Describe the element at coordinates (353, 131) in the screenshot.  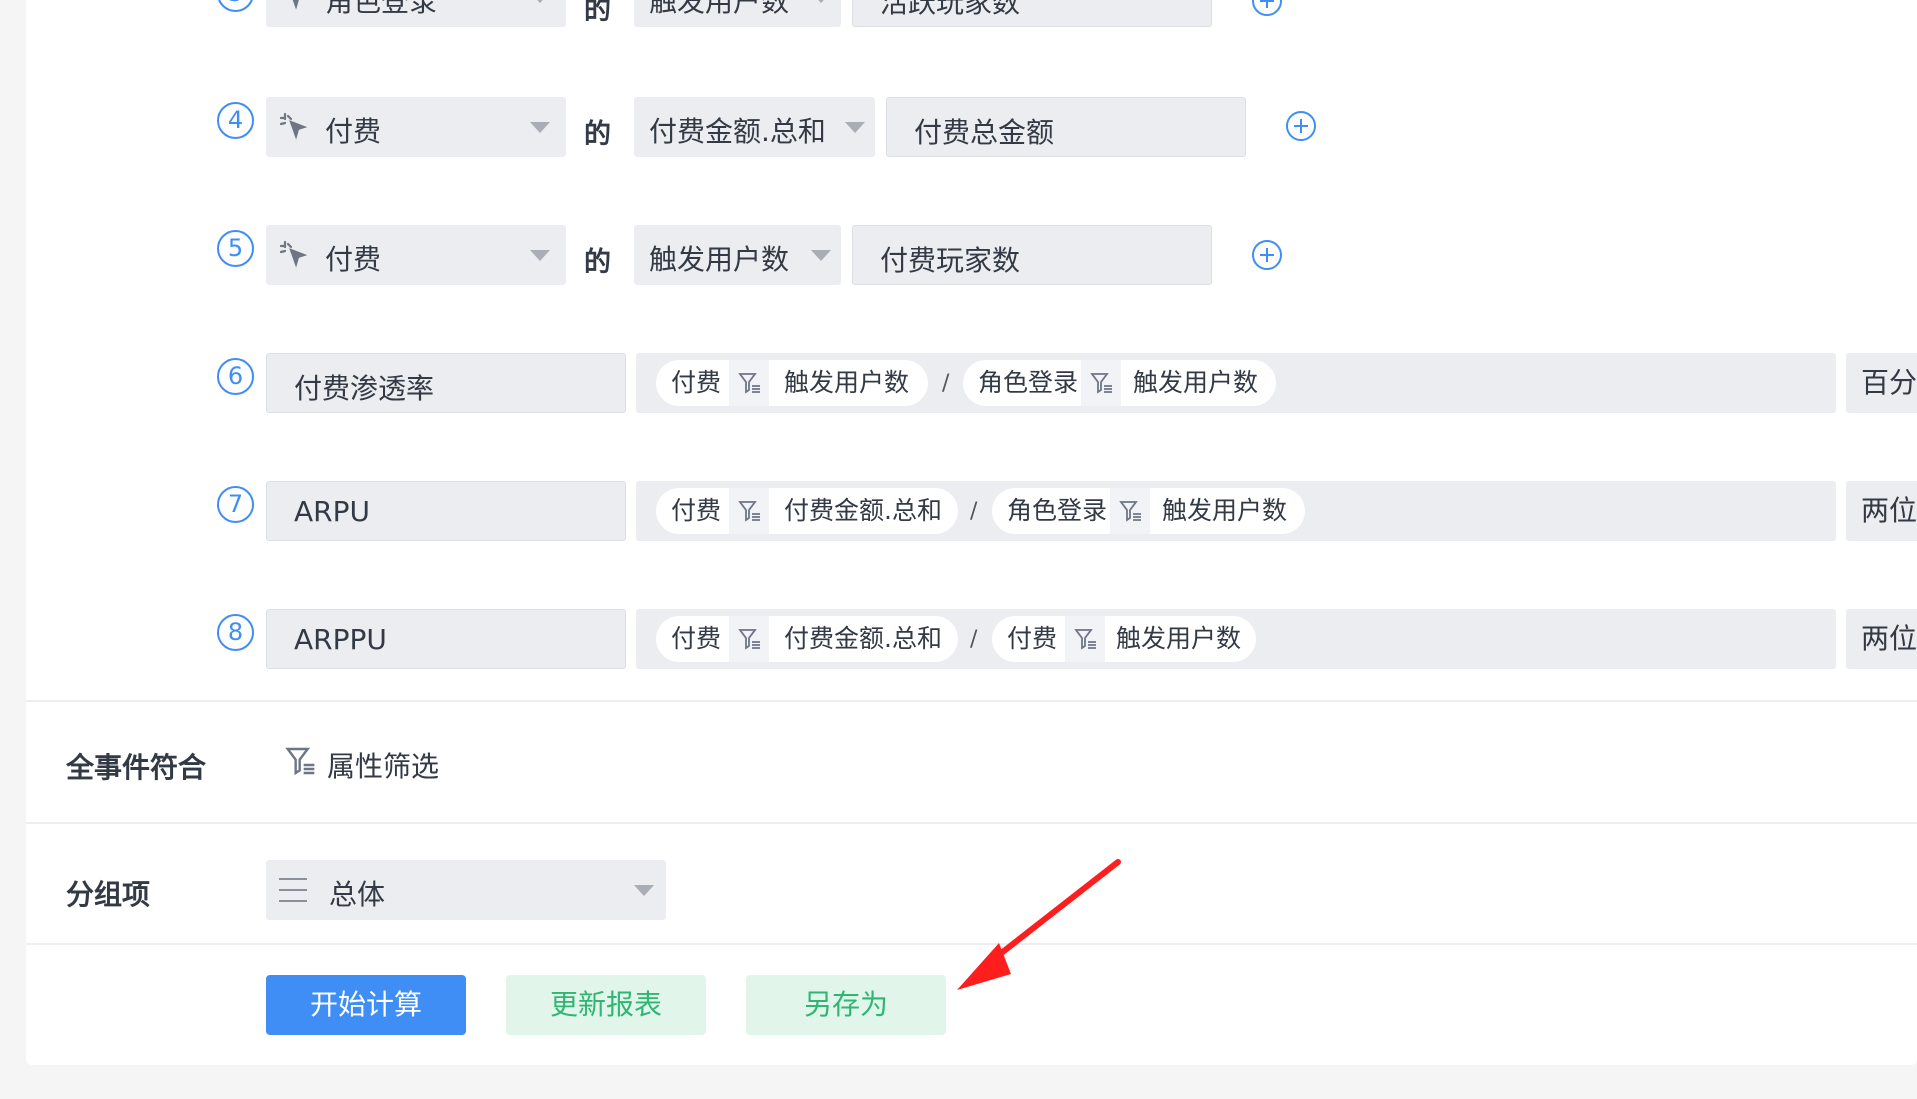
I see `row-4-event-label: 付费` at that location.